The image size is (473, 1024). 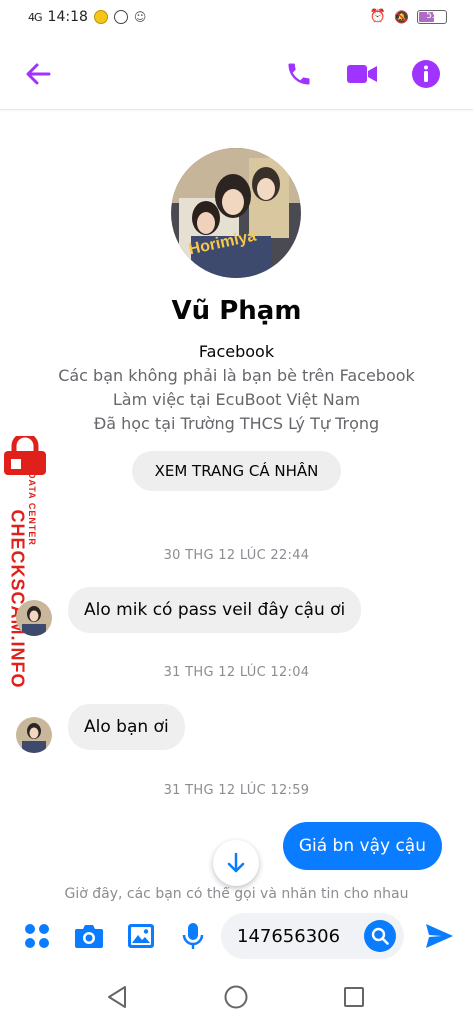 I want to click on voice-message-button, so click(x=193, y=936).